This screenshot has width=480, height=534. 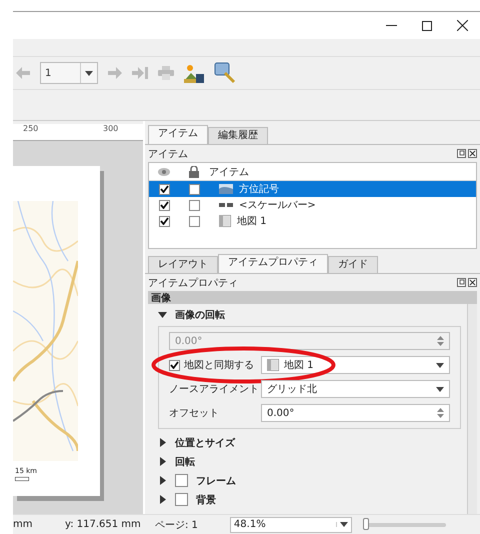 I want to click on panel-title: アイテム, so click(x=168, y=154).